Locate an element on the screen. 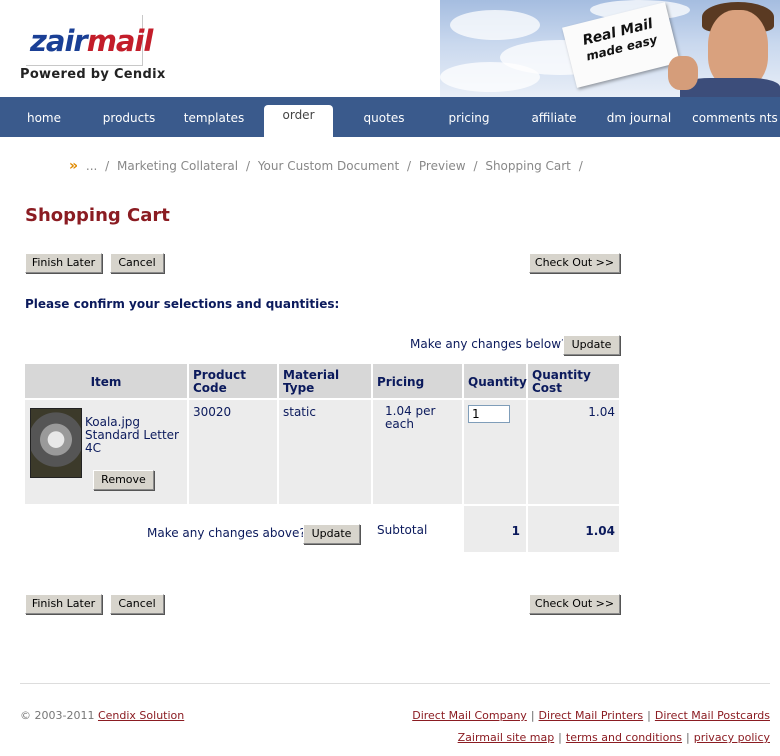 This screenshot has width=780, height=756. privacy-policy-link: privacy policy is located at coordinates (732, 737).